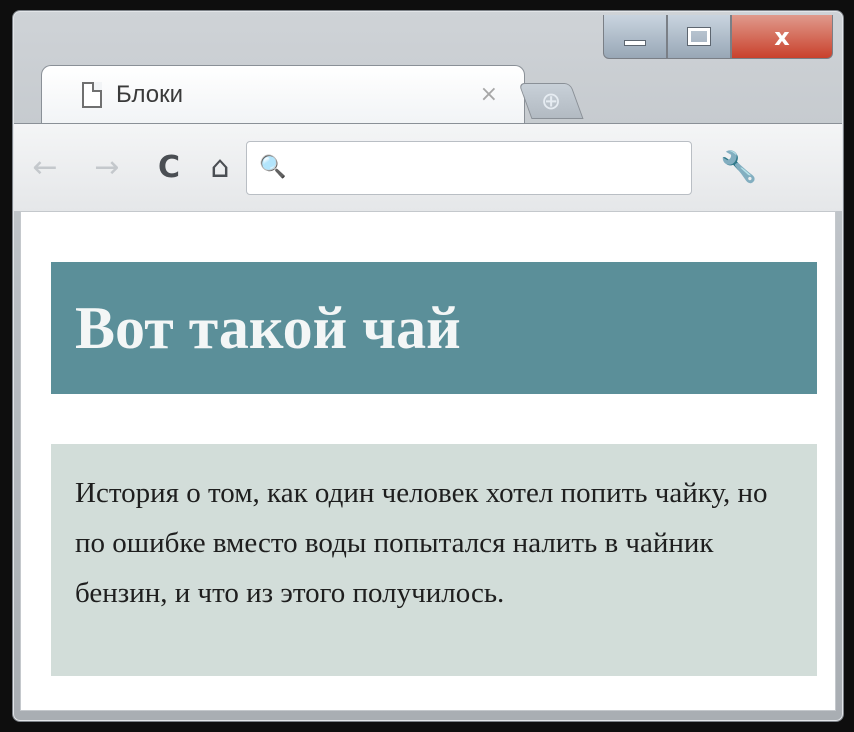  I want to click on reload-button: C, so click(169, 167).